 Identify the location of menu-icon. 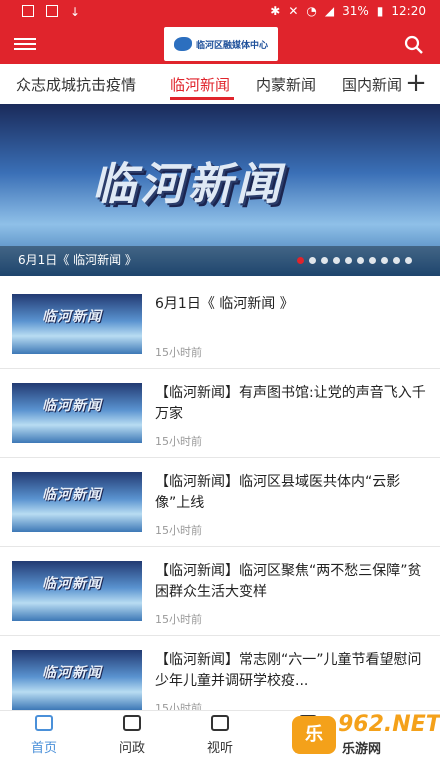
(25, 45).